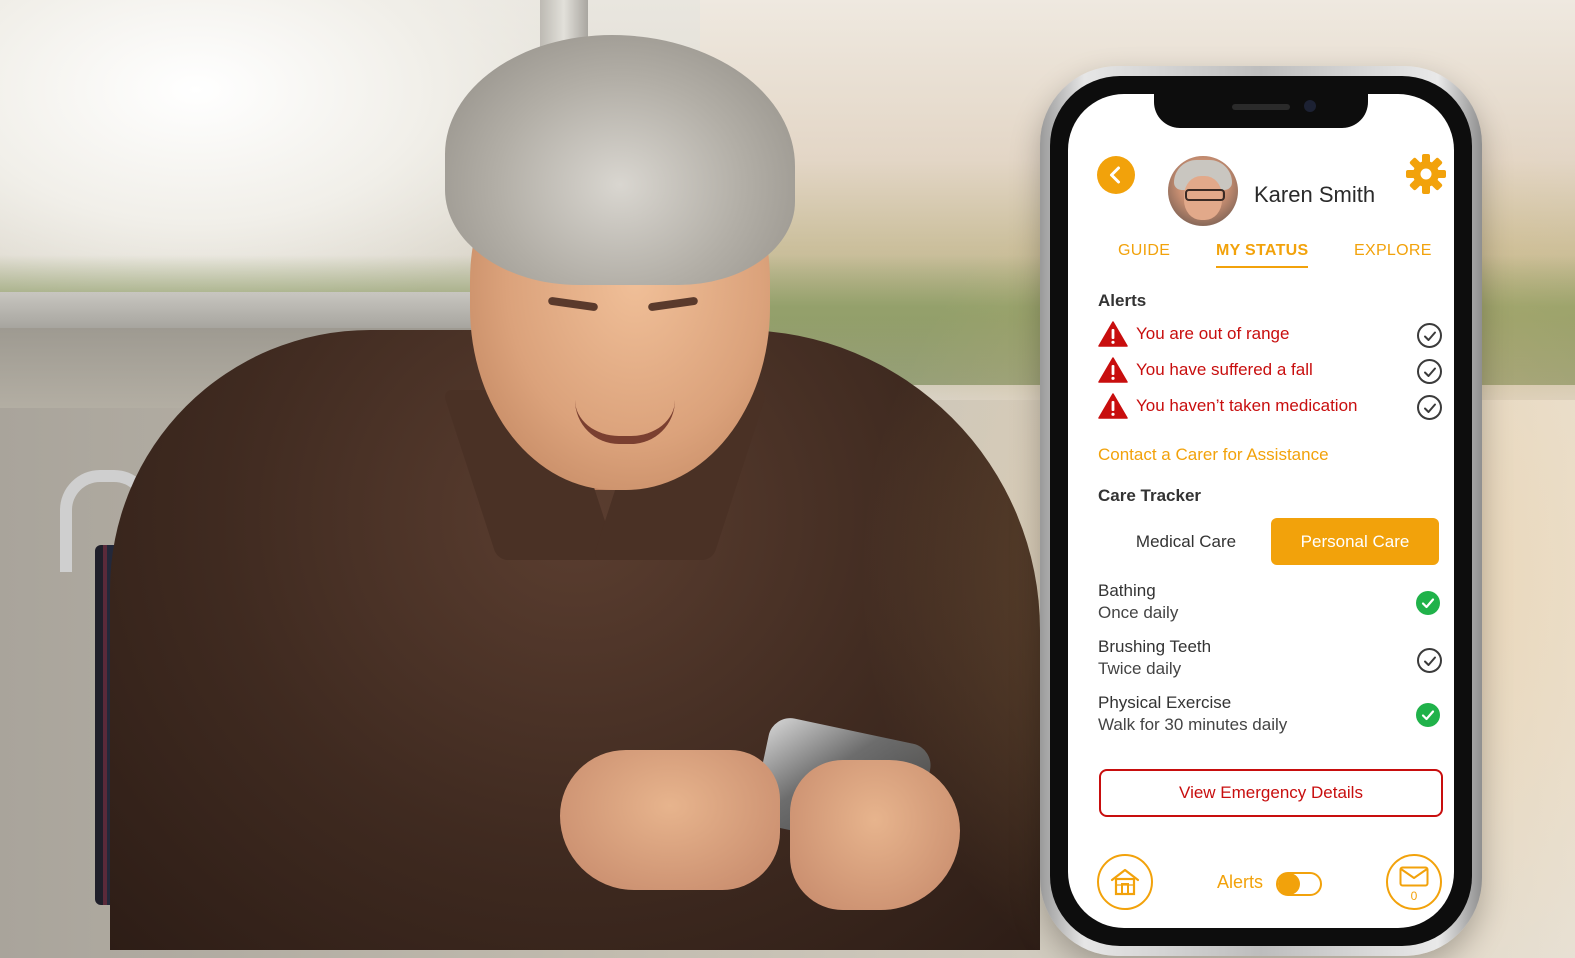  Describe the element at coordinates (1127, 590) in the screenshot. I see `care-item-name: Bathing` at that location.